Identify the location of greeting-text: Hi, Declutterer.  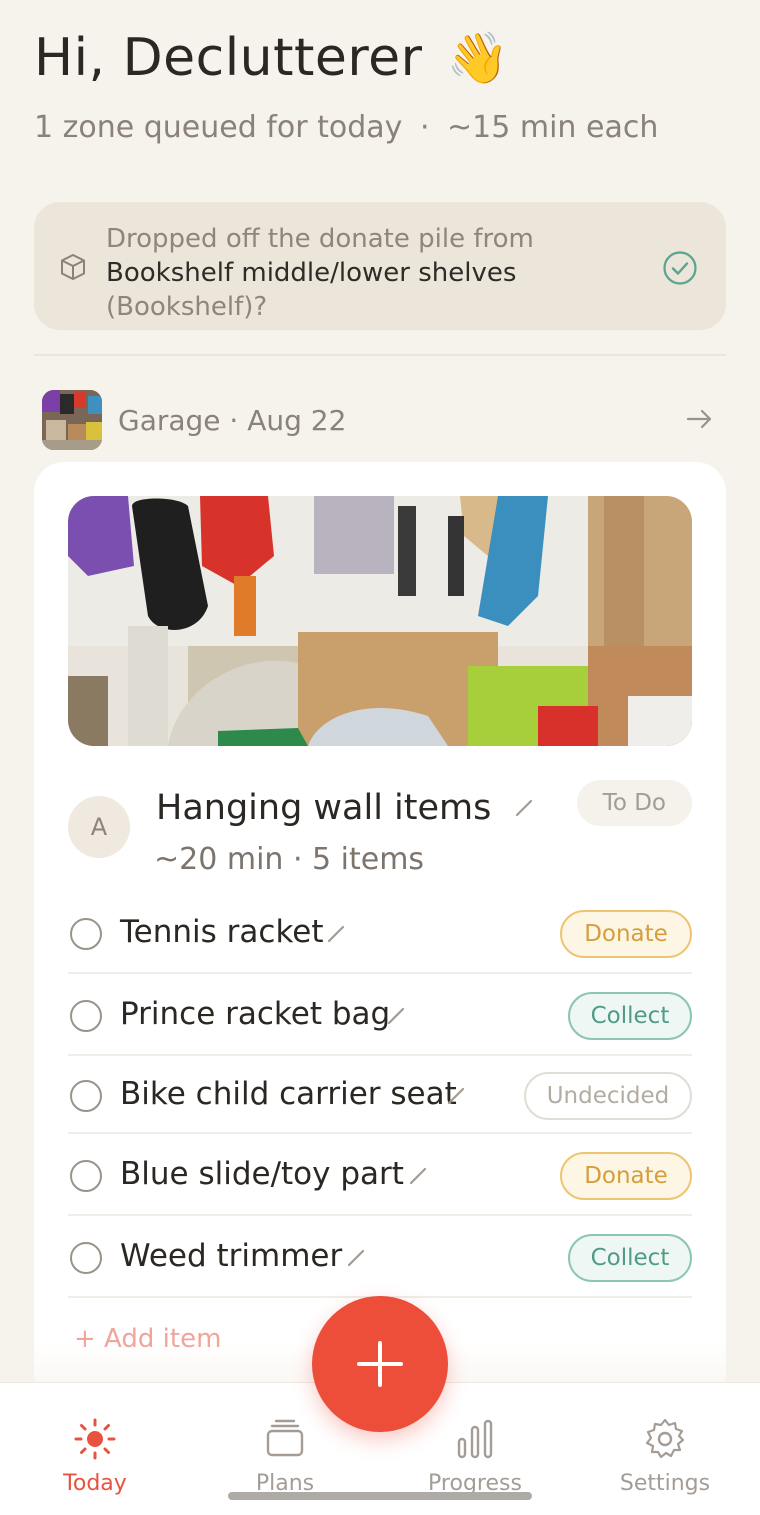
(228, 58).